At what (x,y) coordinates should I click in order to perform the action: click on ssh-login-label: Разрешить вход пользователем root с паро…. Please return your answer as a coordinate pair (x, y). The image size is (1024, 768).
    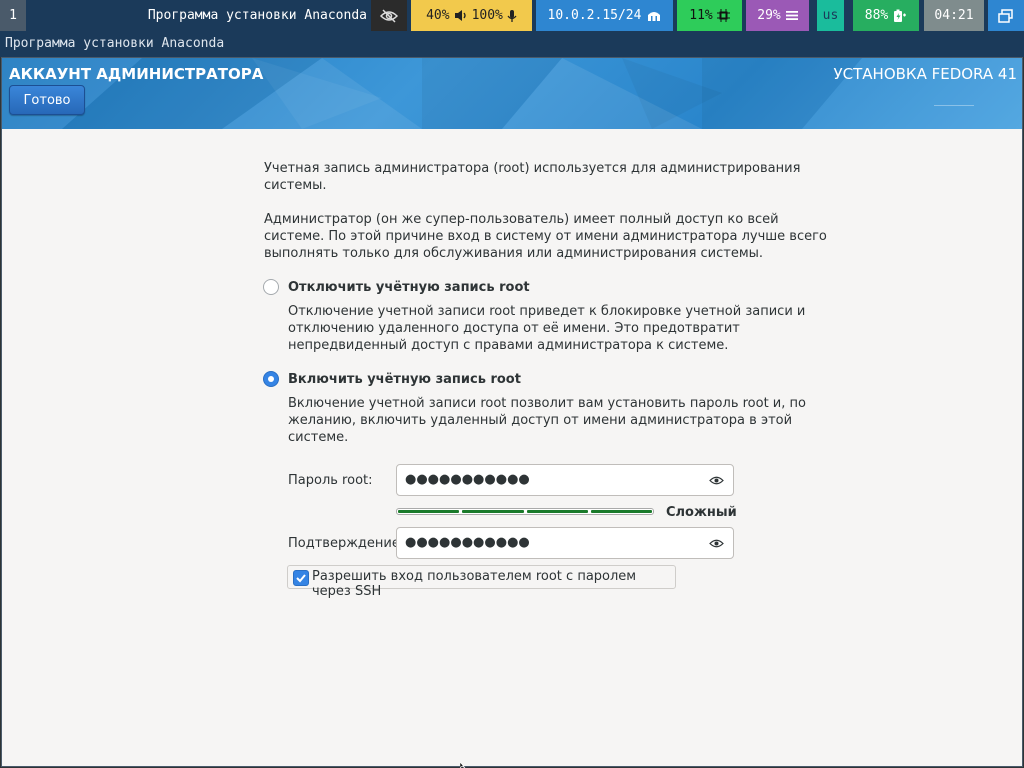
    Looking at the image, I should click on (493, 584).